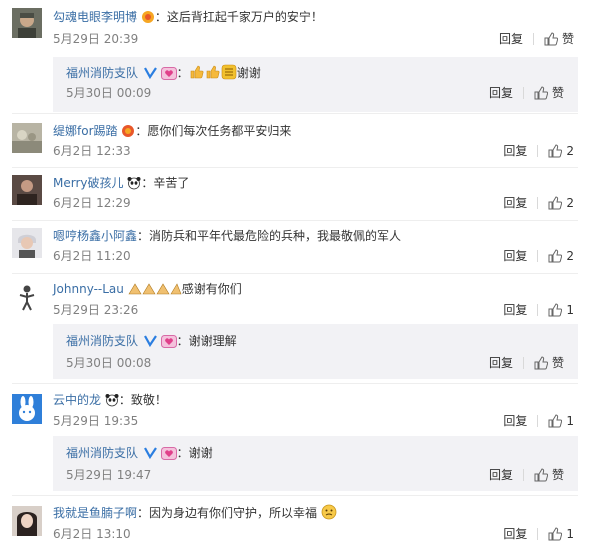 This screenshot has height=550, width=590. Describe the element at coordinates (92, 534) in the screenshot. I see `comment-time: 6月2日 13:10` at that location.